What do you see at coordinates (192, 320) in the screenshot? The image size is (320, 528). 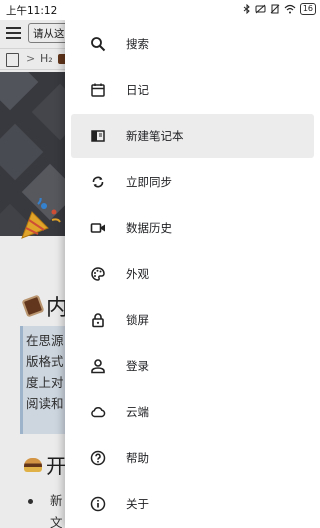 I see `menu-item-lock-screen: 锁屏` at bounding box center [192, 320].